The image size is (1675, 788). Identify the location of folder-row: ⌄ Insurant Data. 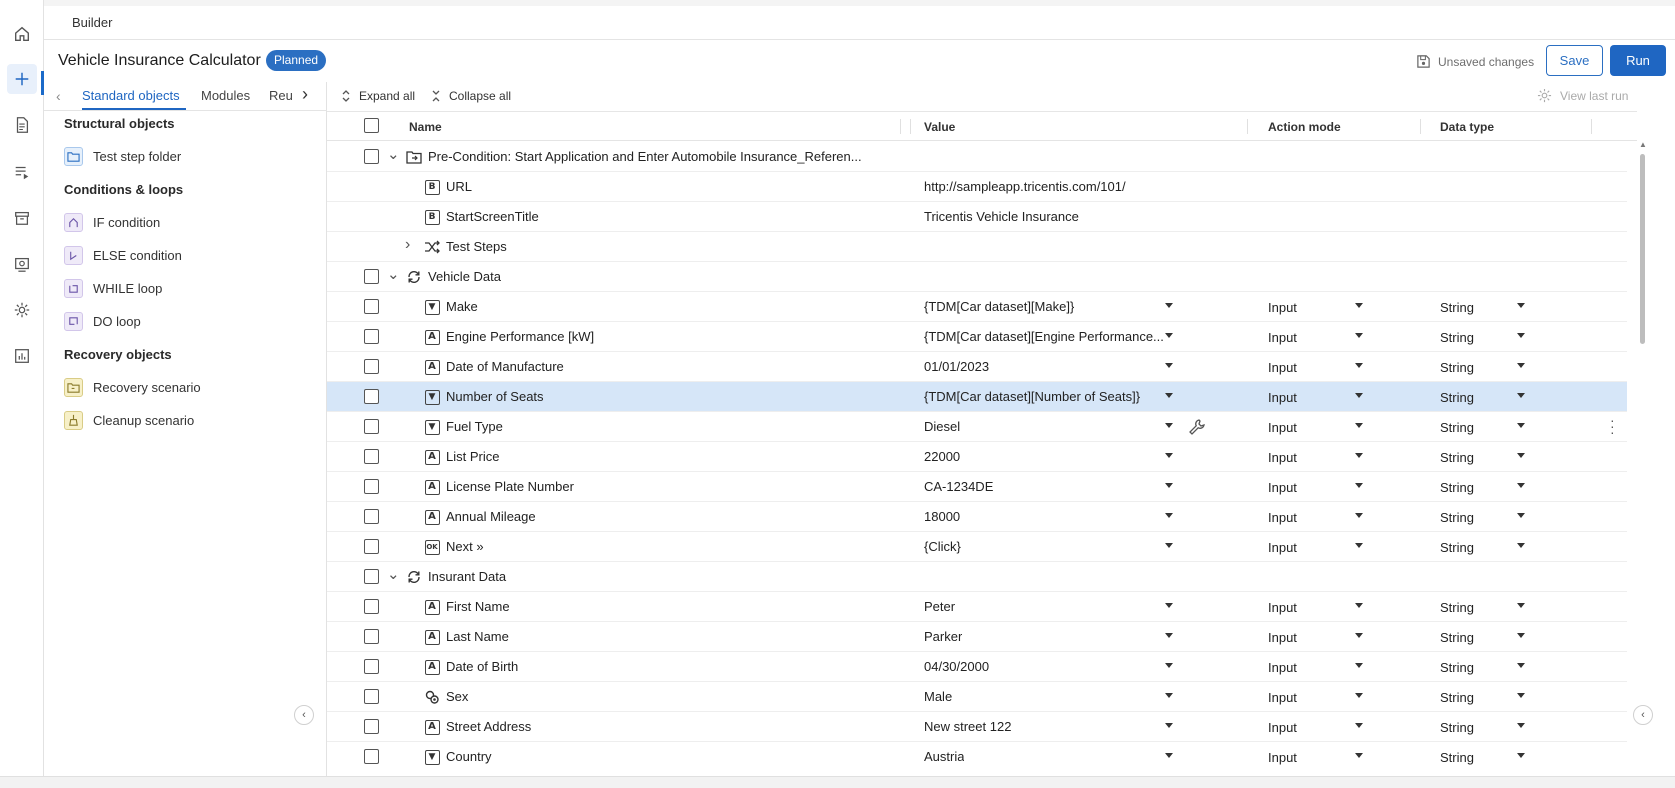
(977, 577).